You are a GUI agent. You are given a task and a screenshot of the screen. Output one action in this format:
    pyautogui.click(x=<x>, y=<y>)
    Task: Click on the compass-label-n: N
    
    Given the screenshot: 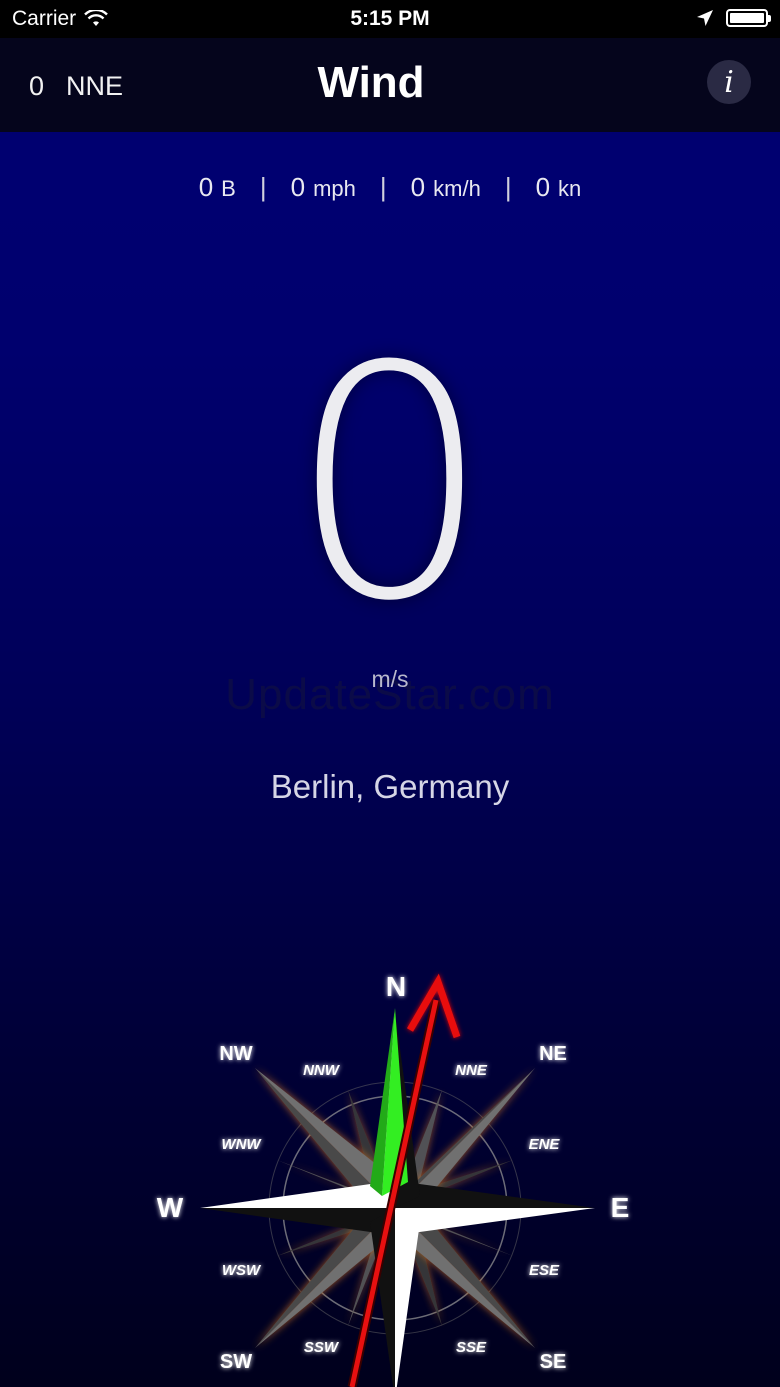 What is the action you would take?
    pyautogui.click(x=396, y=986)
    